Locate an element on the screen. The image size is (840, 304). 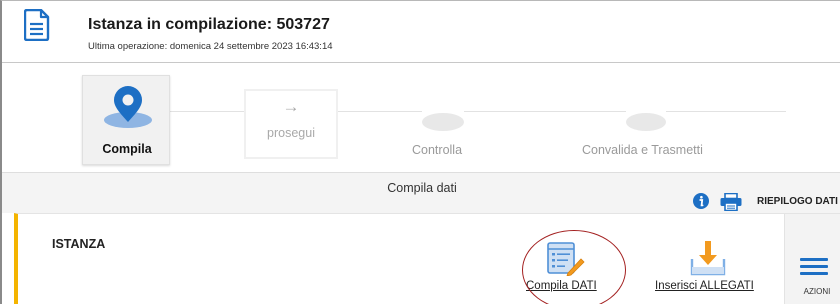
step-label-compila: Compila is located at coordinates (127, 149).